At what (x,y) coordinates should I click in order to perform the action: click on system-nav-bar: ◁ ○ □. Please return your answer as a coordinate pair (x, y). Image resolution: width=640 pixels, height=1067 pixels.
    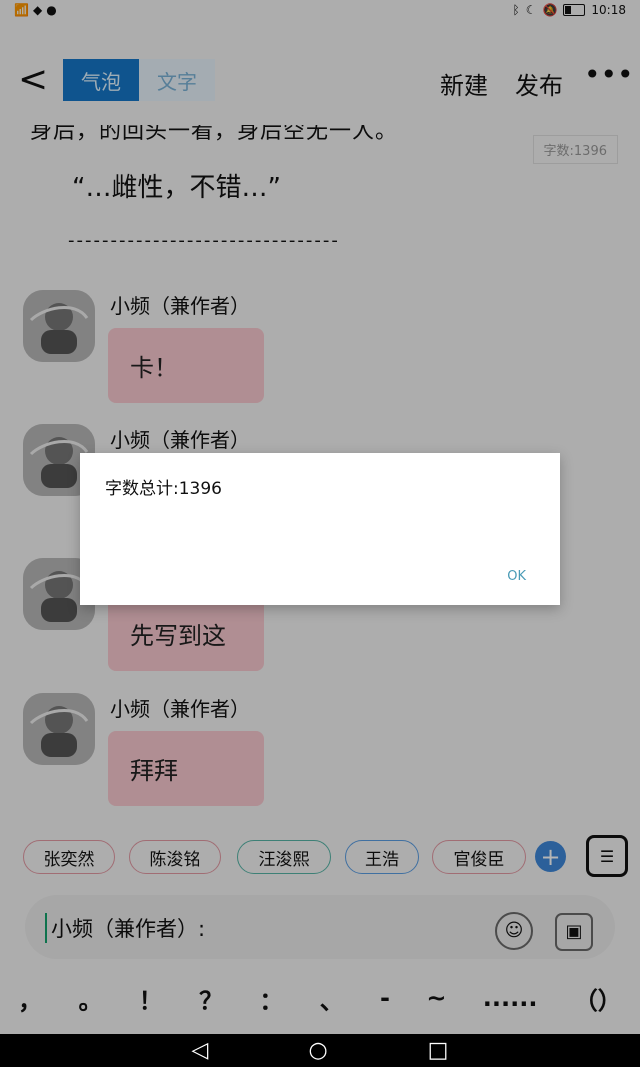
    Looking at the image, I should click on (320, 1050).